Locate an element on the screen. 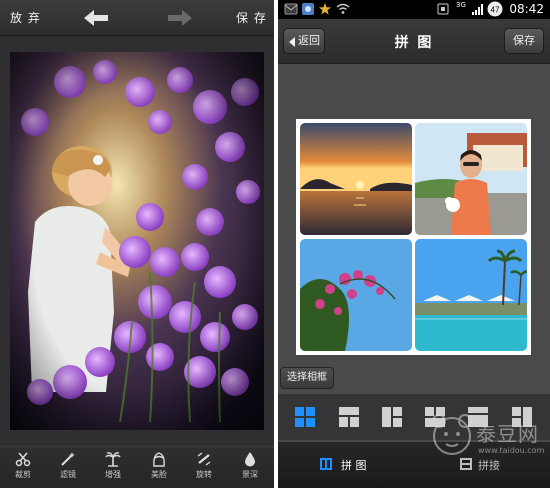 This screenshot has width=550, height=488. collage-header: 返回 拼 图 保存 is located at coordinates (414, 41).